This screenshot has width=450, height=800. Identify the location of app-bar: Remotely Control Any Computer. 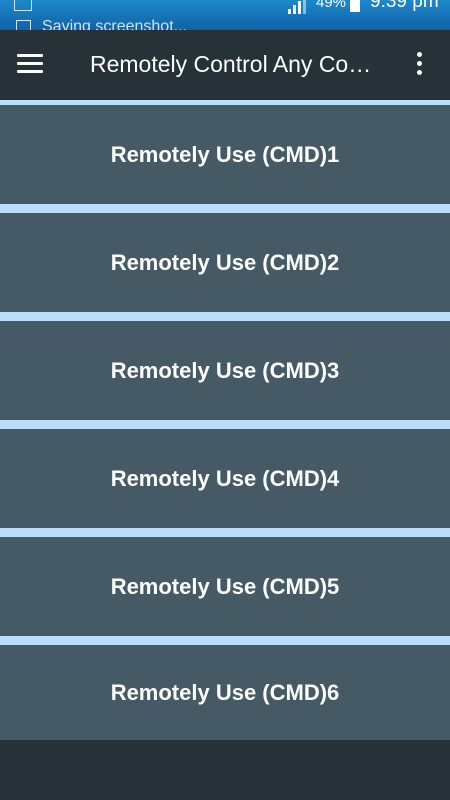
(225, 65).